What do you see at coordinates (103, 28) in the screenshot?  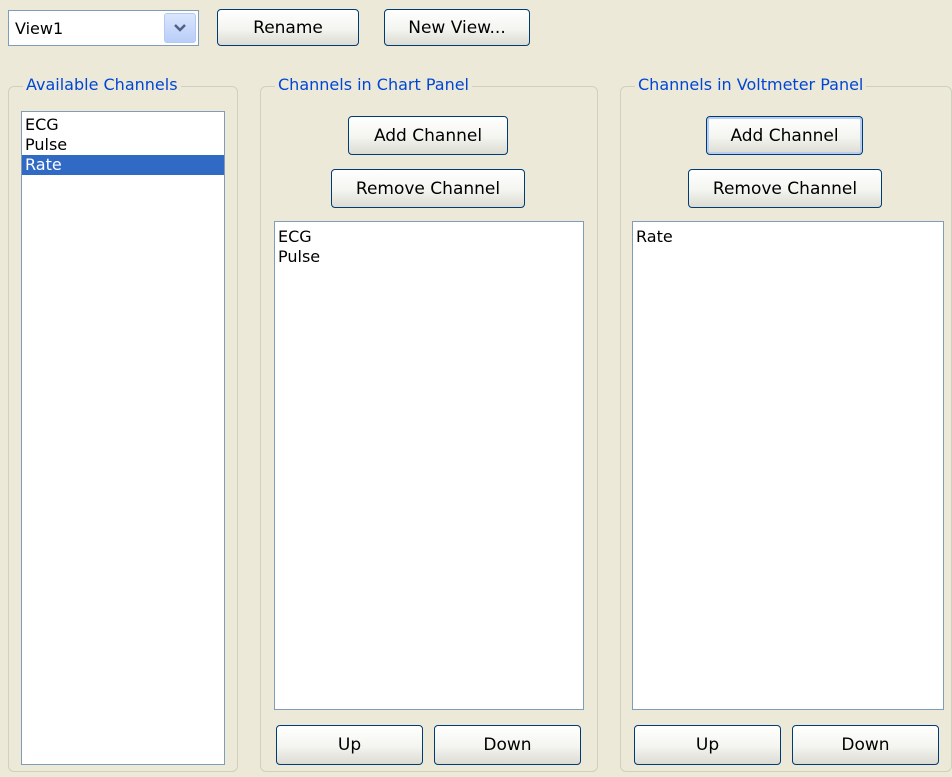 I see `view-selector: View1` at bounding box center [103, 28].